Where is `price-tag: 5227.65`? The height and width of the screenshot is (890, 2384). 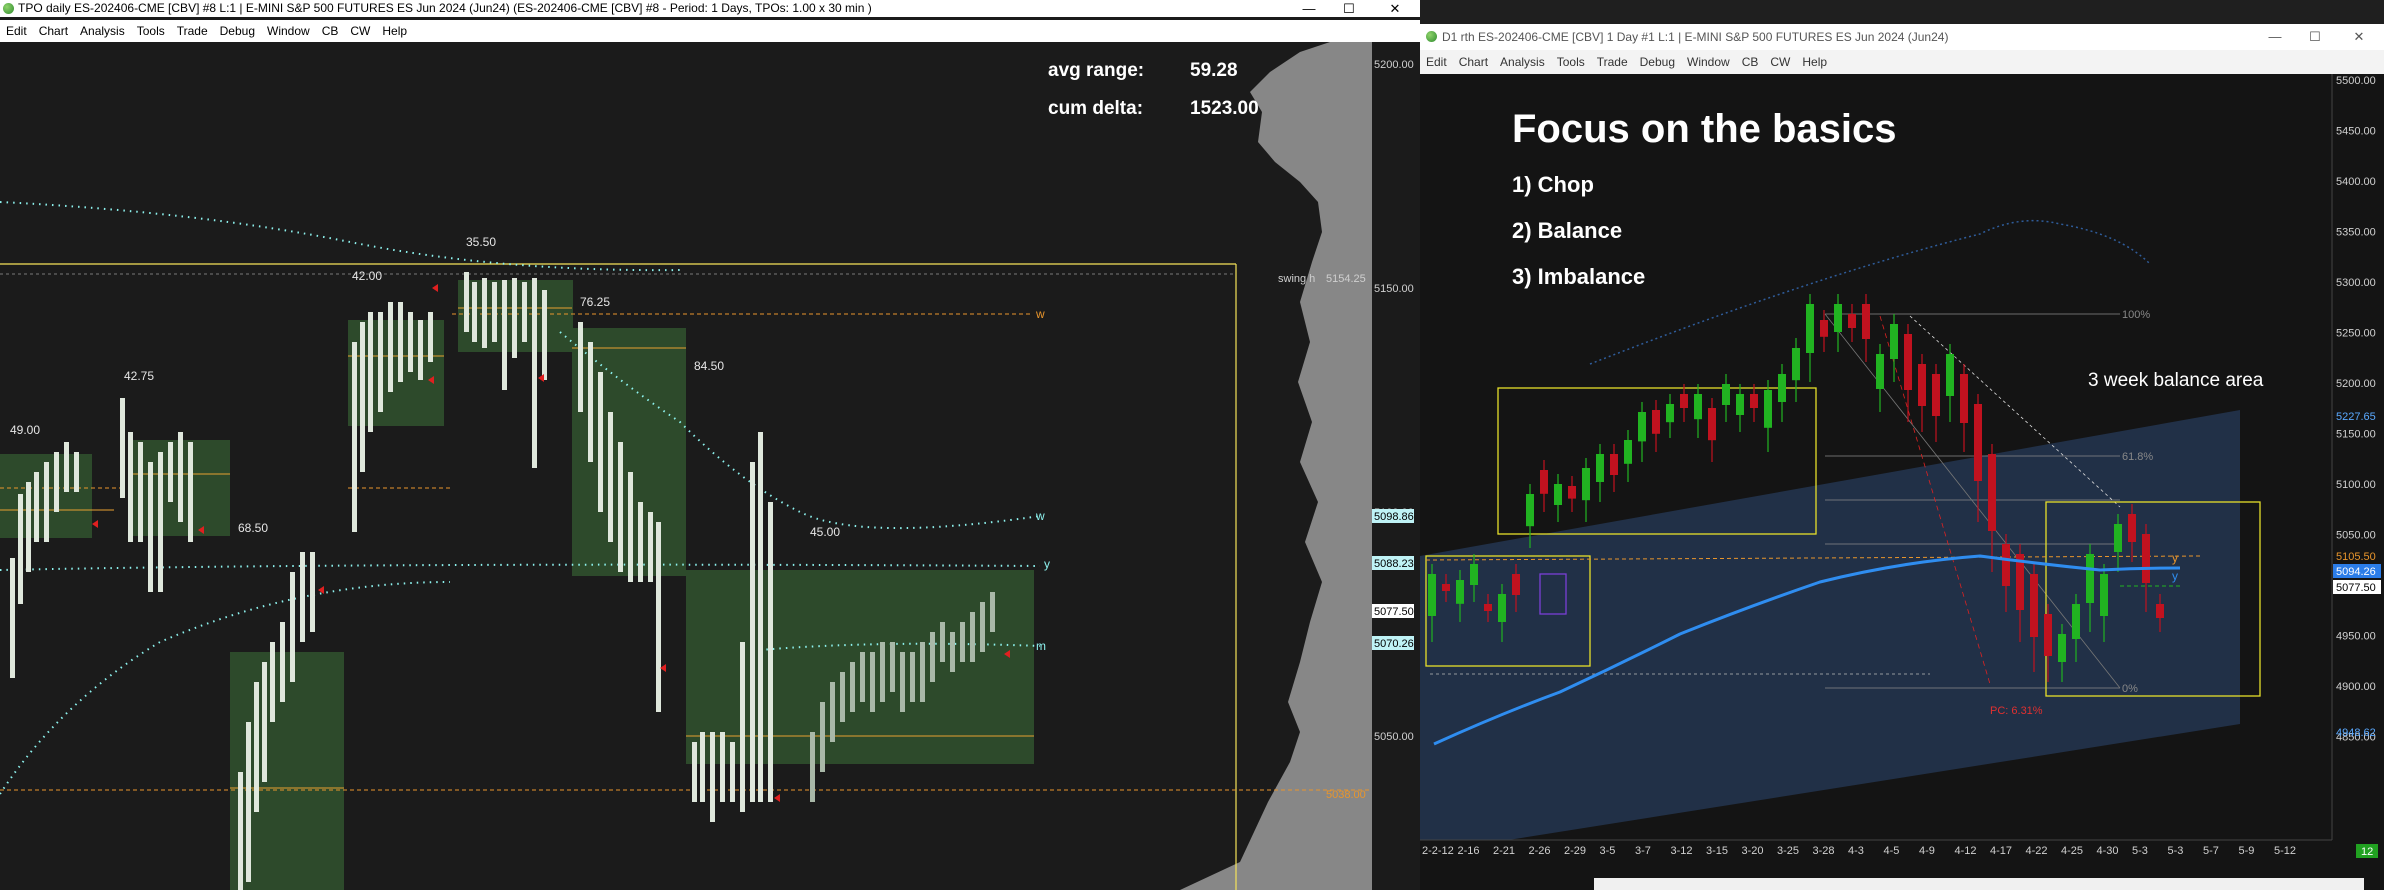
price-tag: 5227.65 is located at coordinates (2356, 417).